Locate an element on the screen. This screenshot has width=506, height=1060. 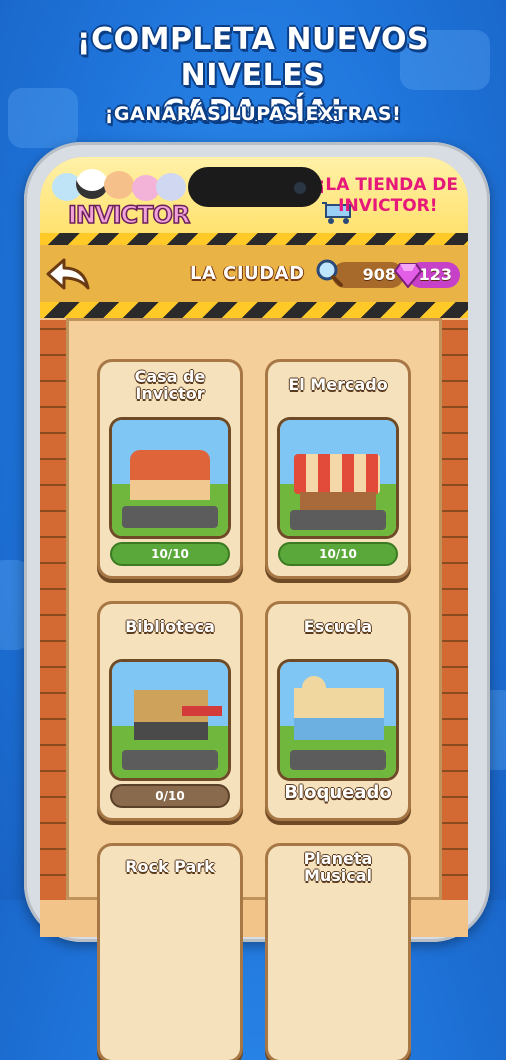
market-stall-icon is located at coordinates (337, 474).